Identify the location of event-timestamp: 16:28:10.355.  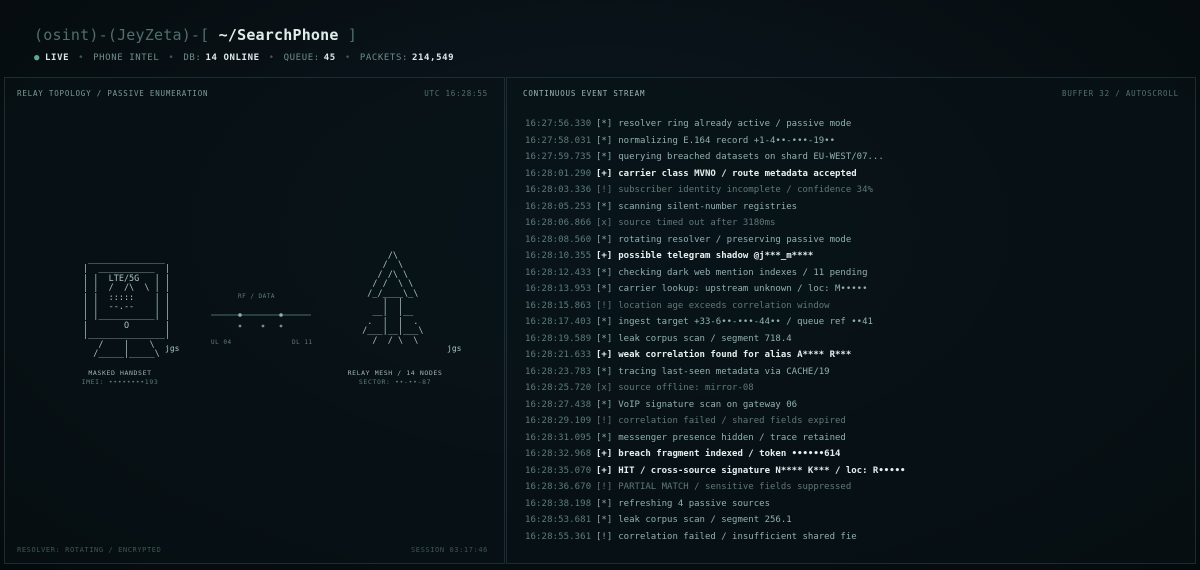
(558, 256).